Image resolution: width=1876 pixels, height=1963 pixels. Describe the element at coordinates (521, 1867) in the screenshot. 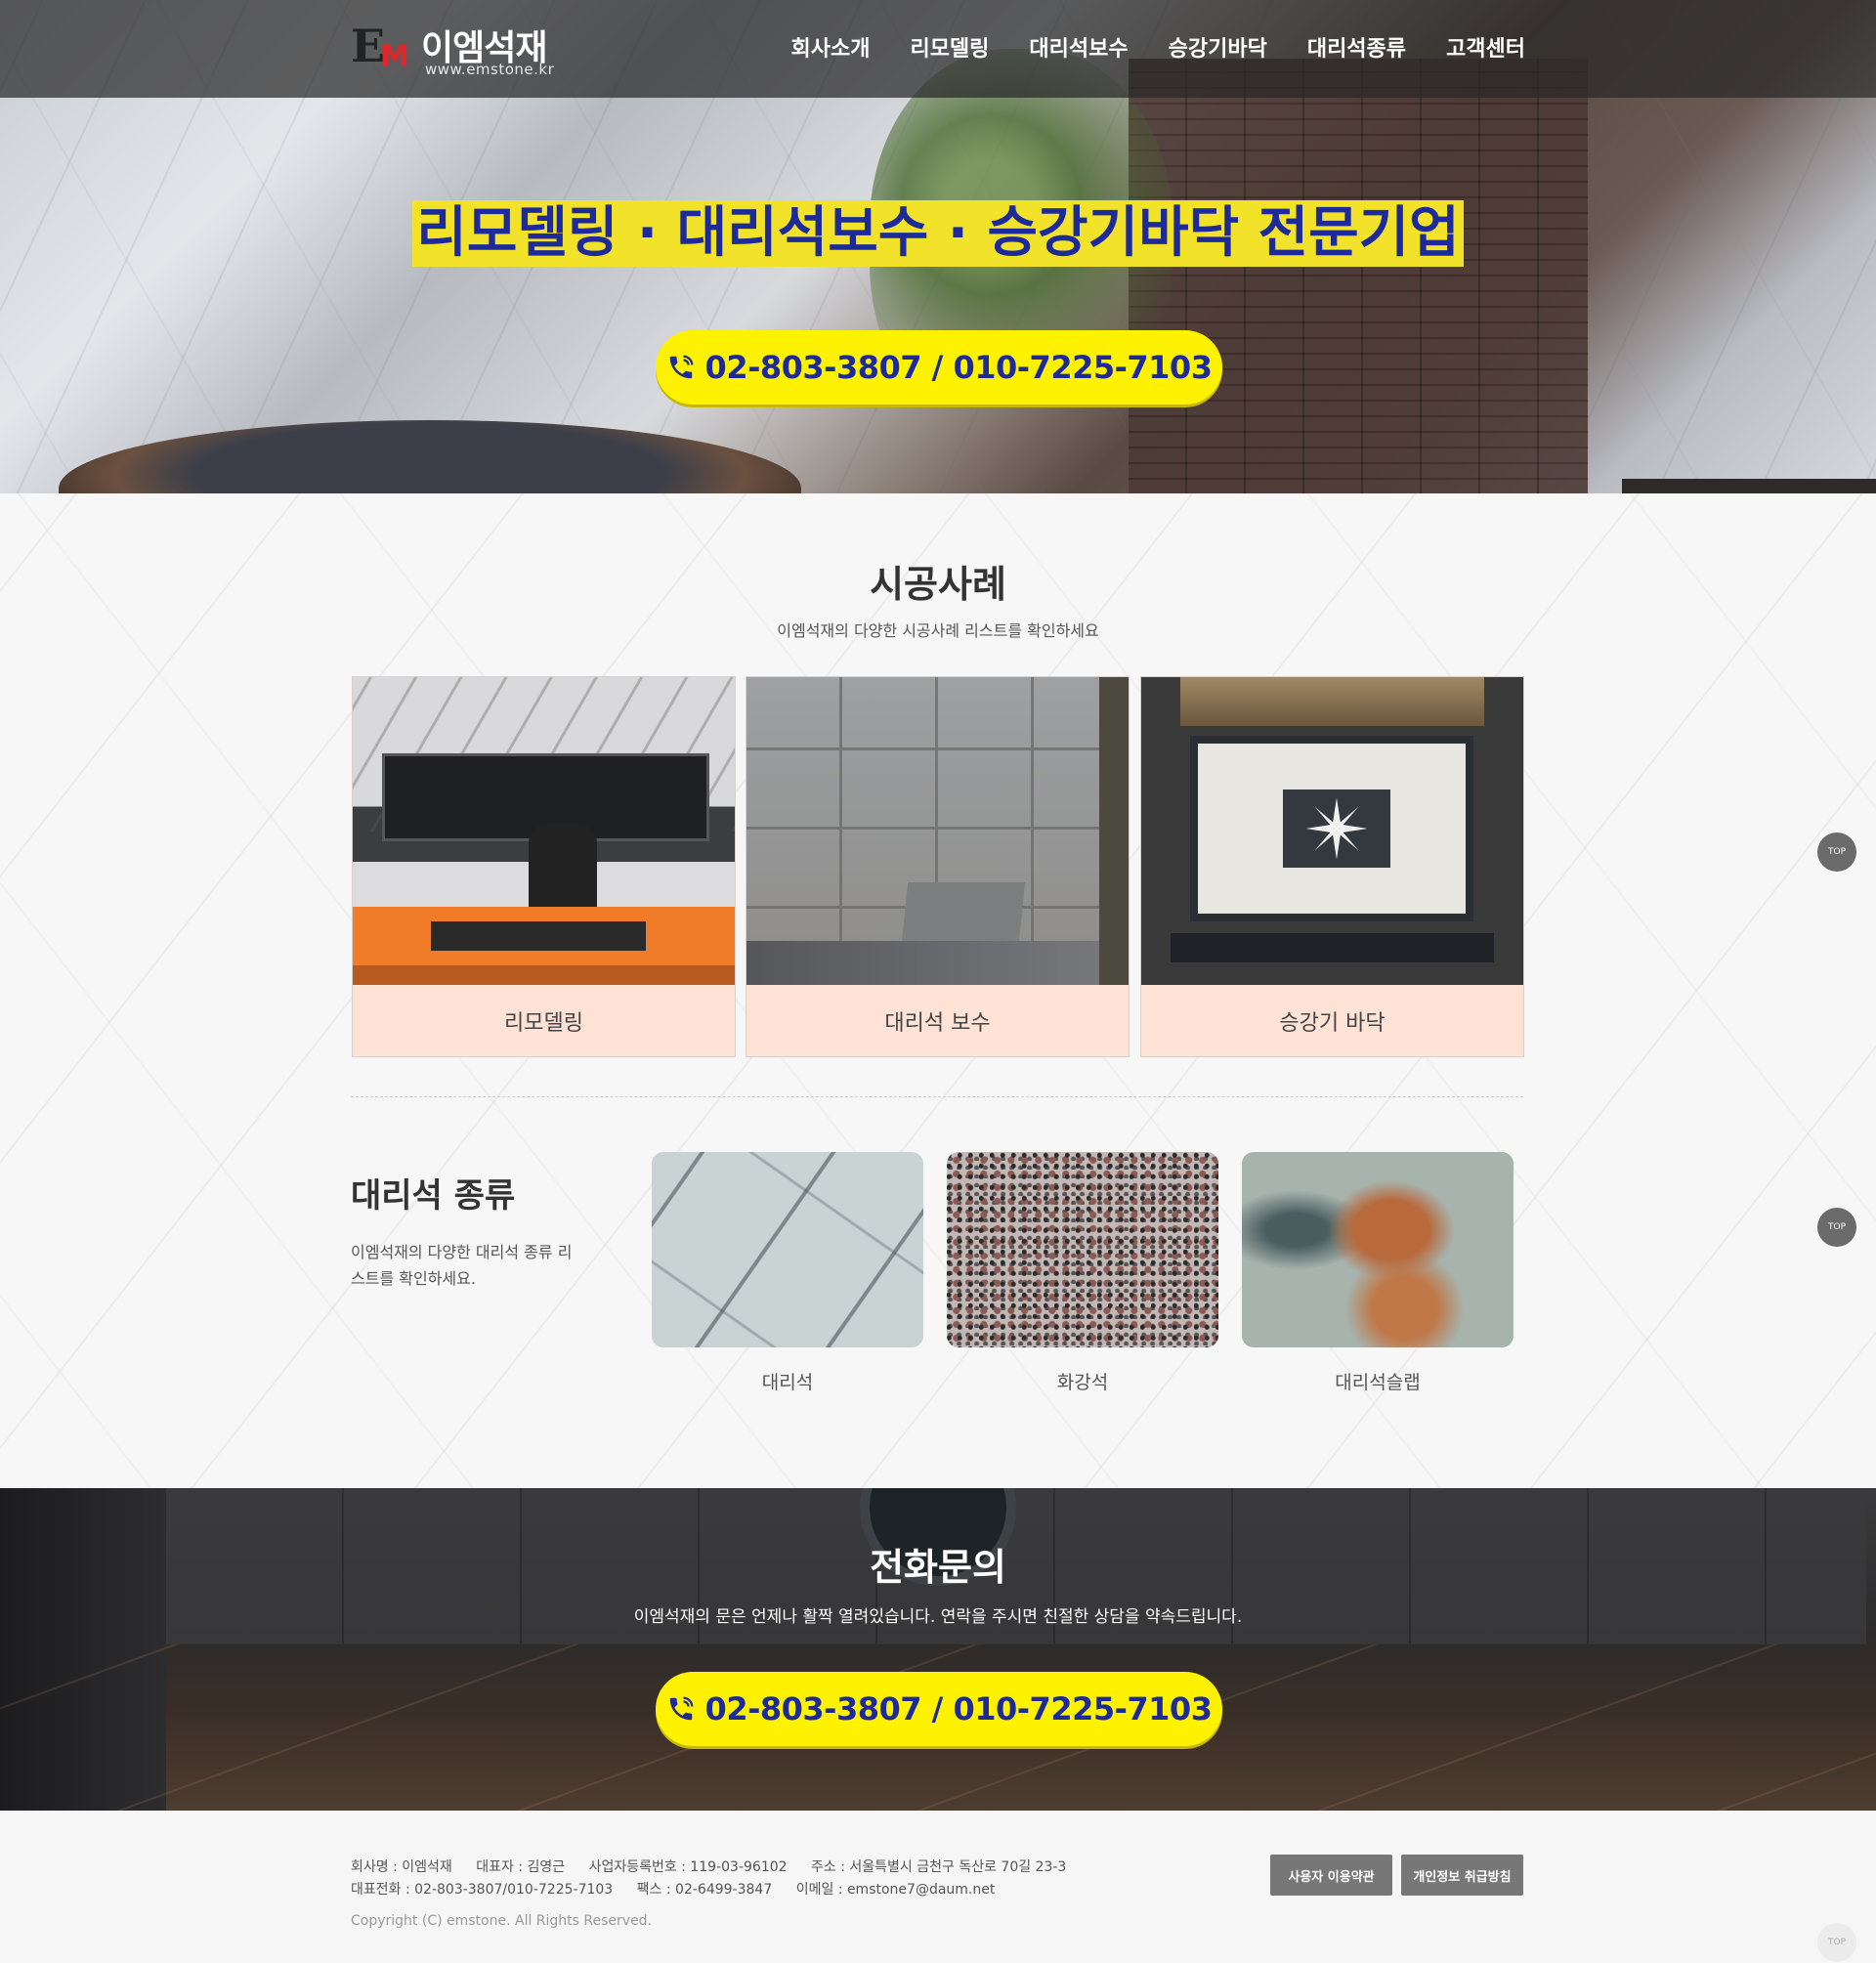

I see `footer-ceo: 대표자 : 김영근` at that location.